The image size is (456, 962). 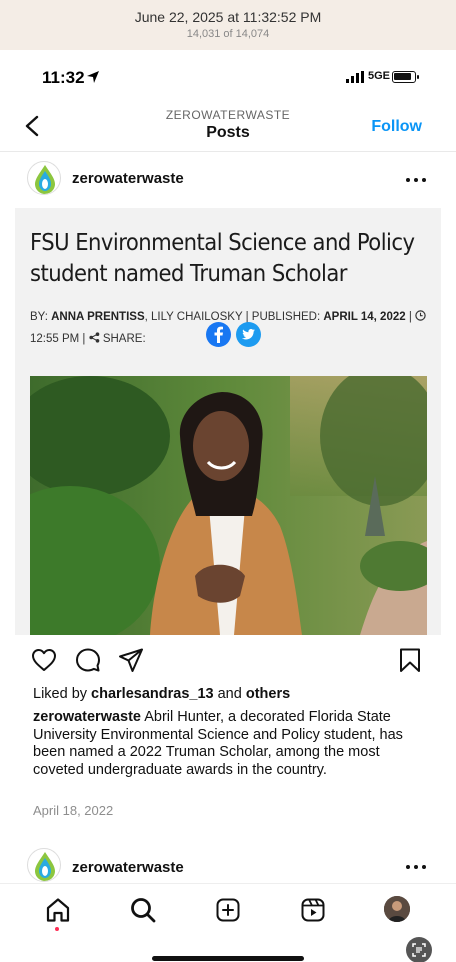 What do you see at coordinates (405, 77) in the screenshot?
I see `battery-icon` at bounding box center [405, 77].